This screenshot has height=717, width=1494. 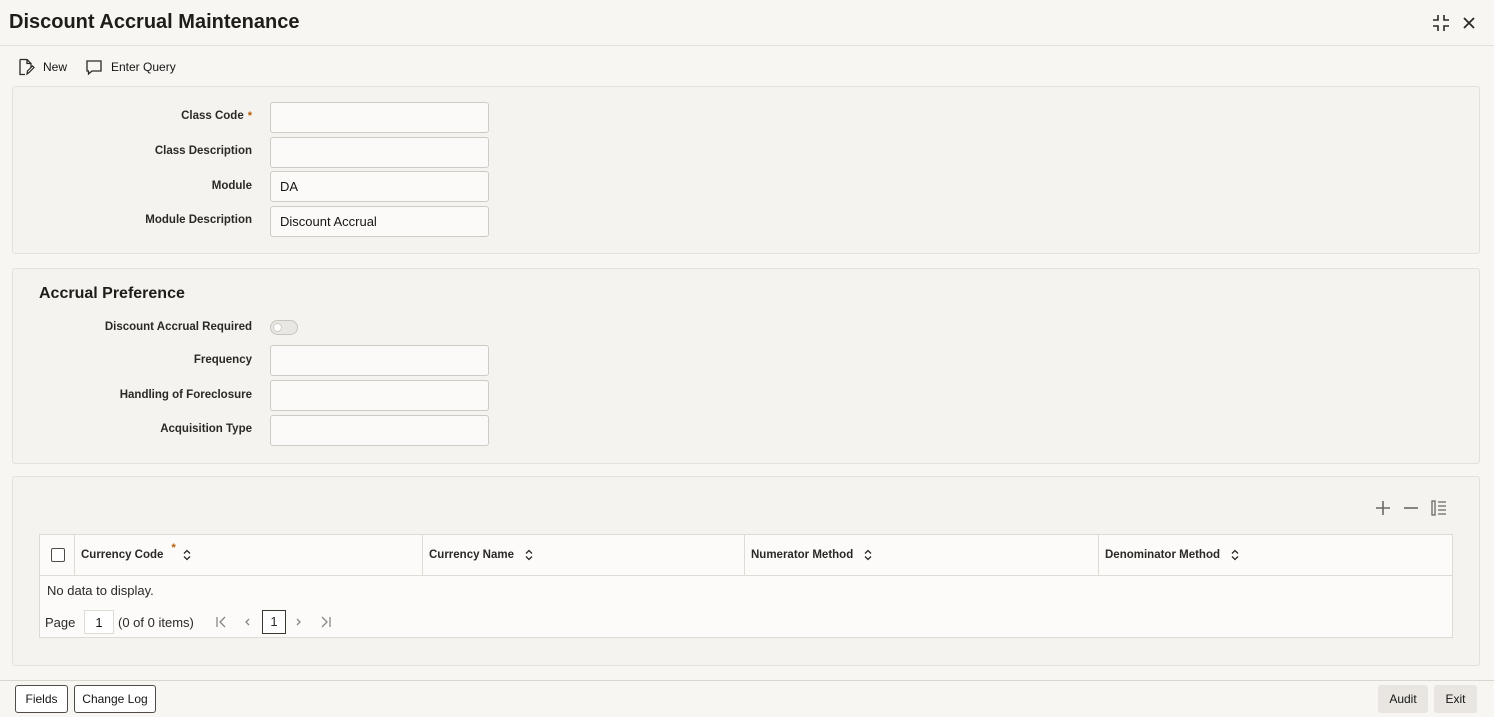 What do you see at coordinates (42, 67) in the screenshot?
I see `new-button: New` at bounding box center [42, 67].